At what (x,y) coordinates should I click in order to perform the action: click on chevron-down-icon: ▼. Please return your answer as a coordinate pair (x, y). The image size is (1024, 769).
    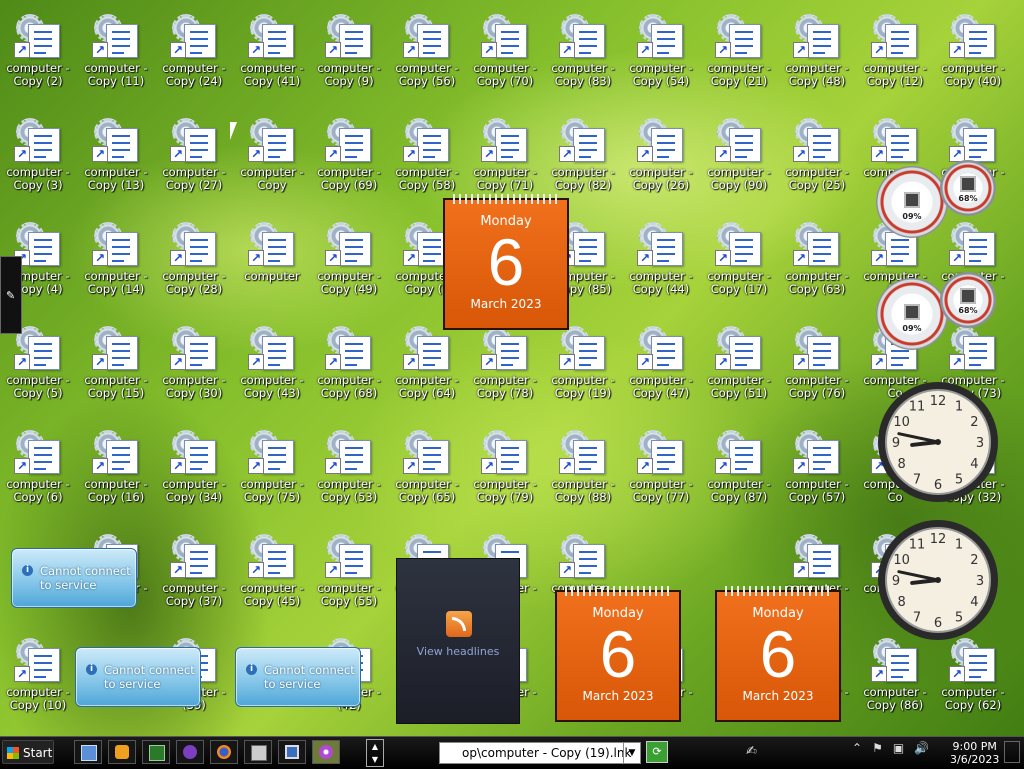
    Looking at the image, I should click on (631, 753).